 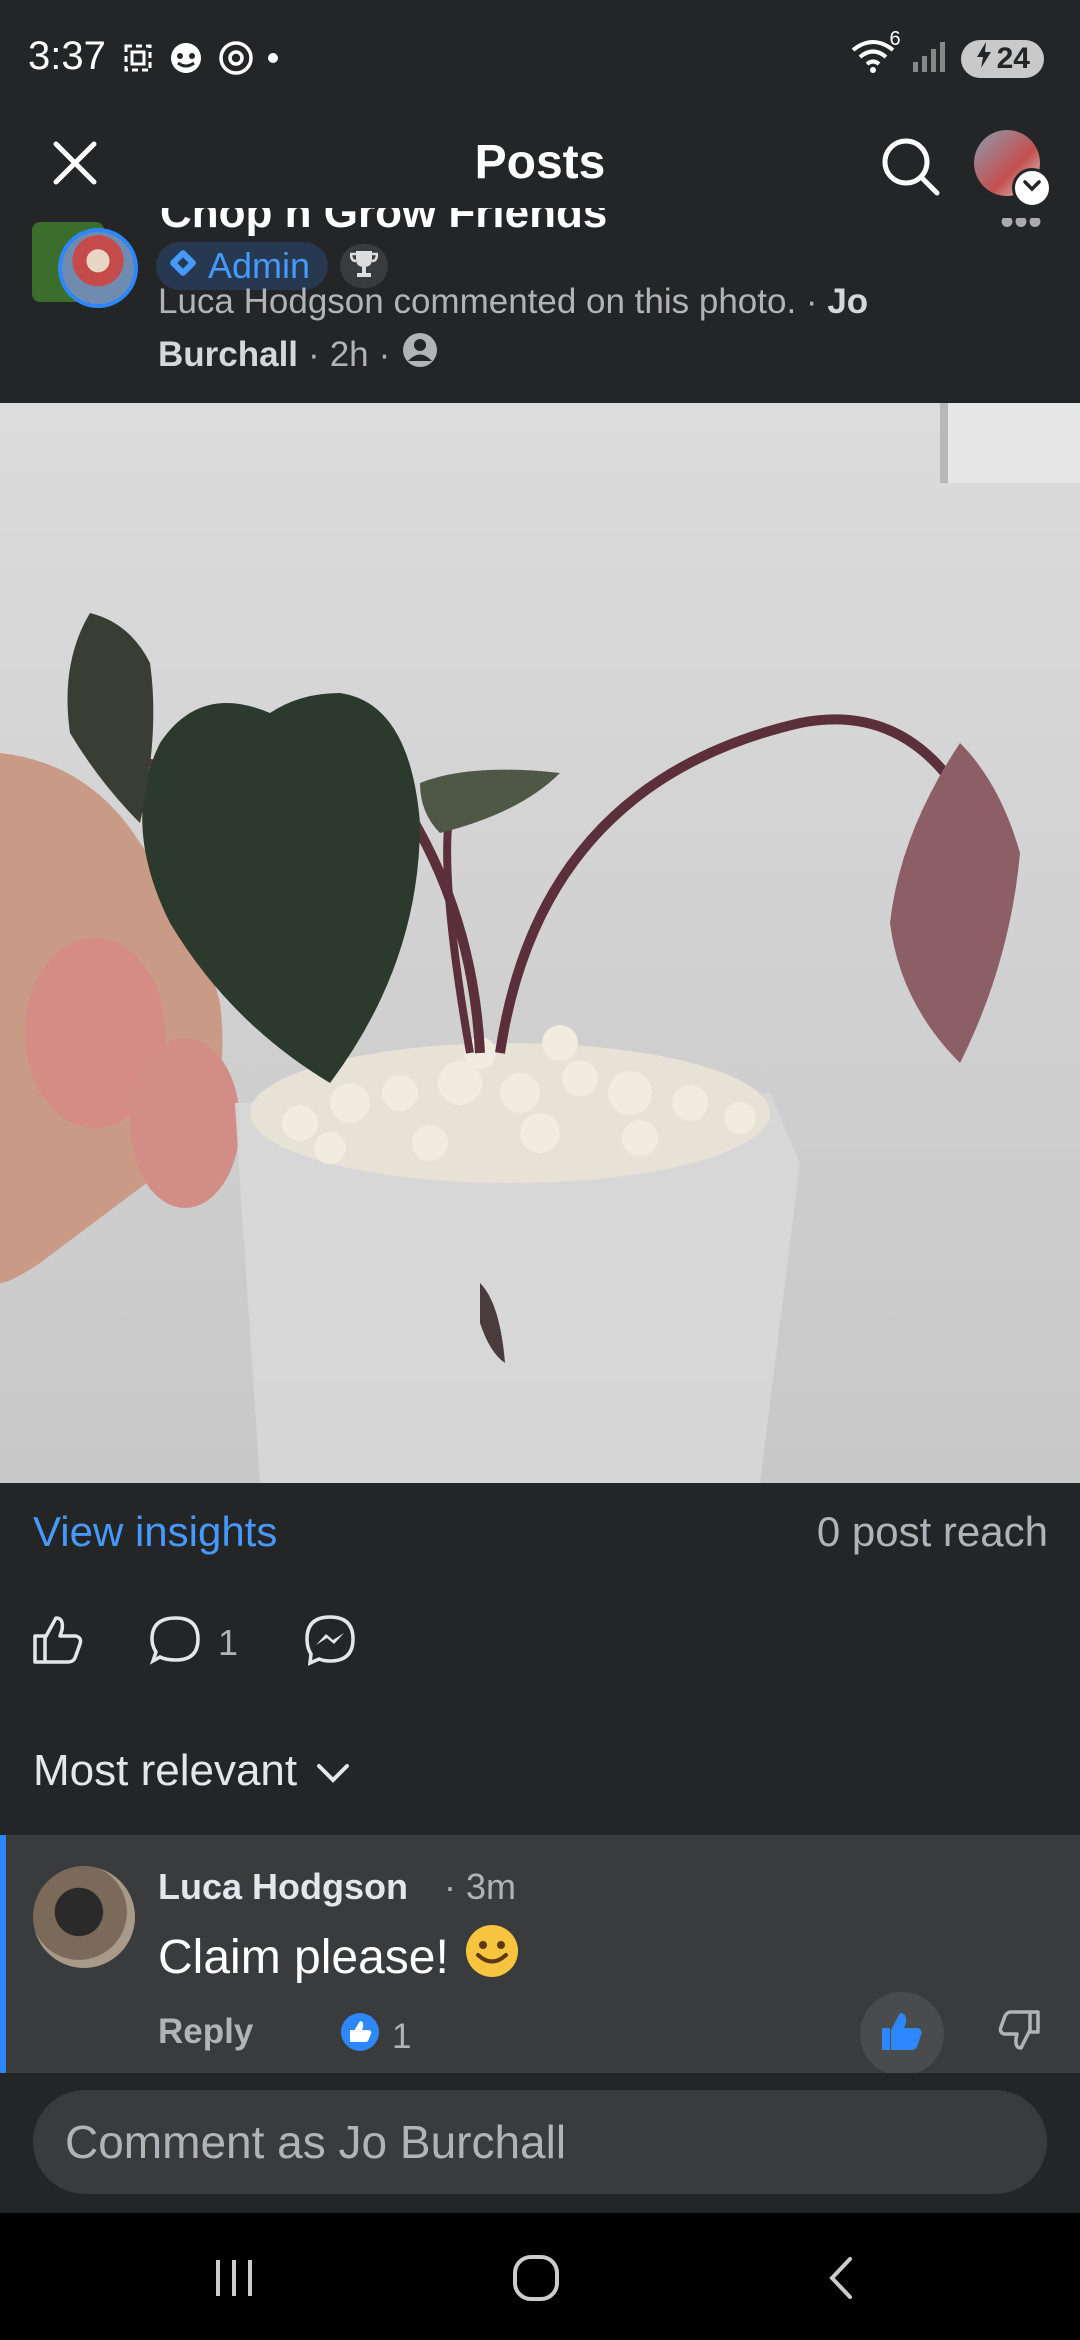 What do you see at coordinates (364, 266) in the screenshot?
I see `trophy-icon` at bounding box center [364, 266].